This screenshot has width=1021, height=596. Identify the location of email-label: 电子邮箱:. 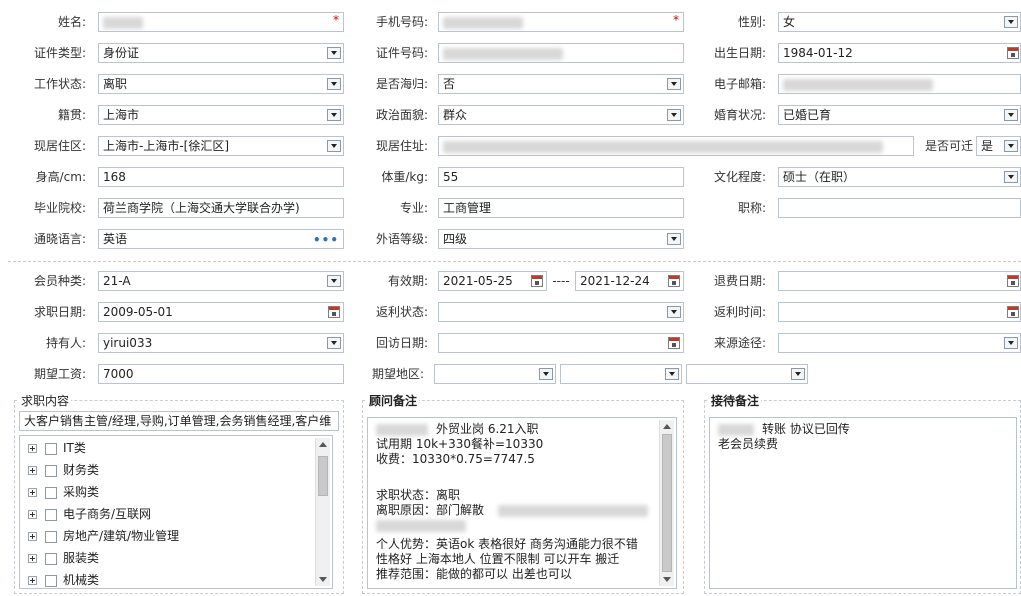
(739, 84).